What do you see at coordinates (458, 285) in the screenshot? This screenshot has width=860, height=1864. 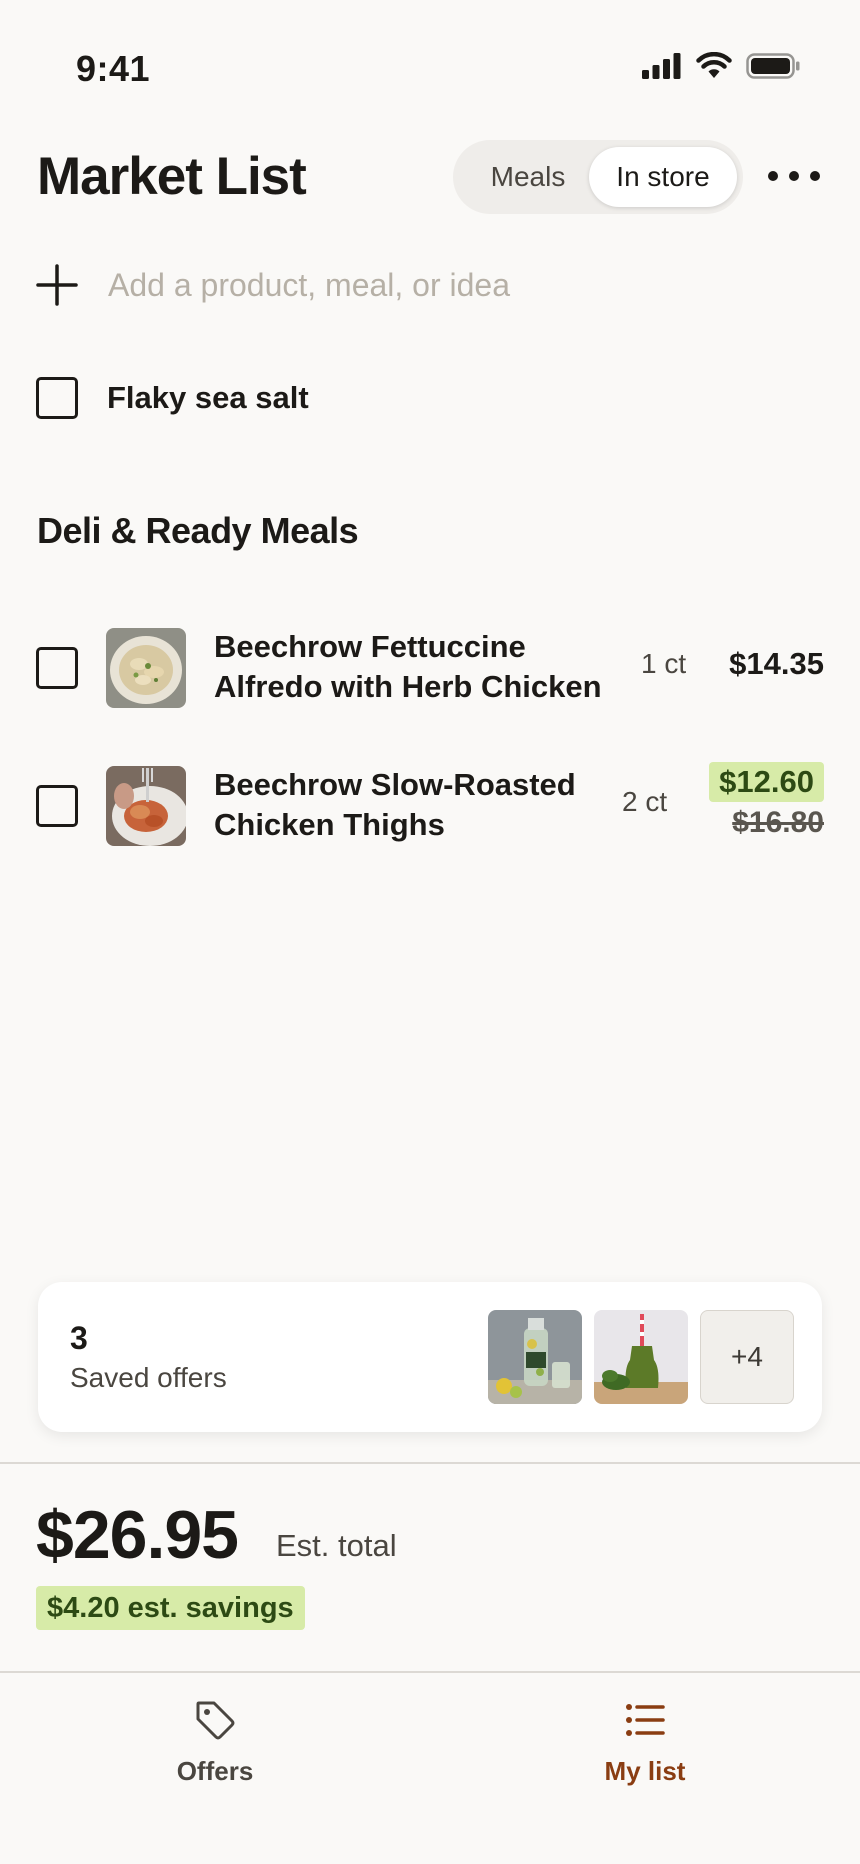 I see `add-item-input` at bounding box center [458, 285].